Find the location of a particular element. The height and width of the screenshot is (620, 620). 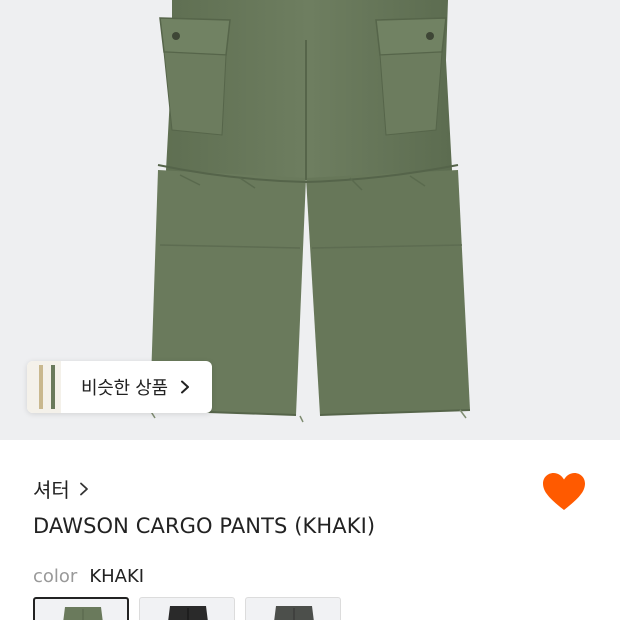

color-label: color is located at coordinates (55, 576).